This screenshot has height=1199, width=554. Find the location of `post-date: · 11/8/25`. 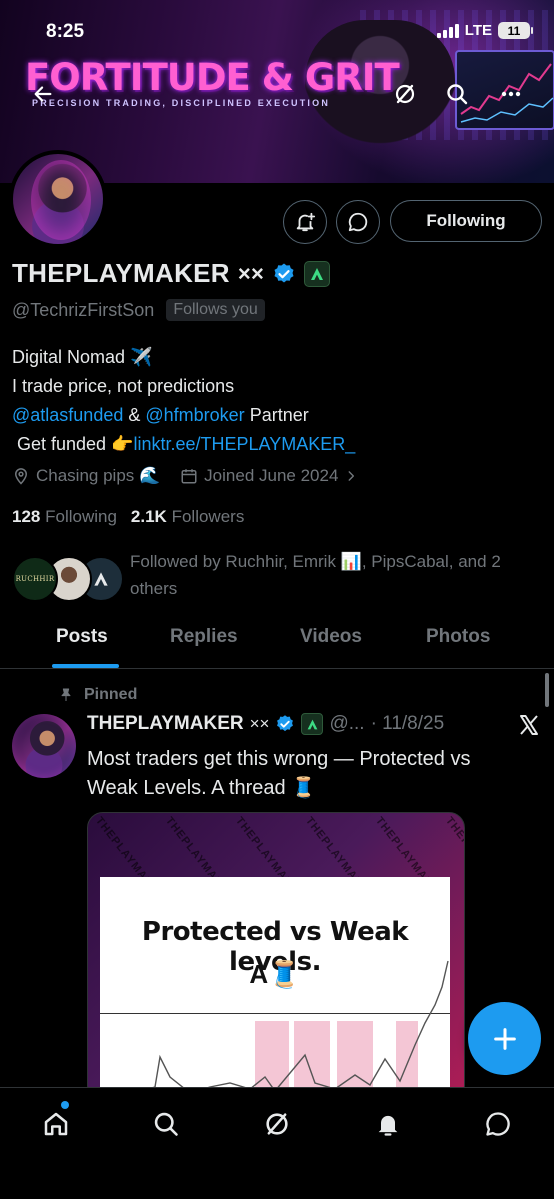

post-date: · 11/8/25 is located at coordinates (407, 723).